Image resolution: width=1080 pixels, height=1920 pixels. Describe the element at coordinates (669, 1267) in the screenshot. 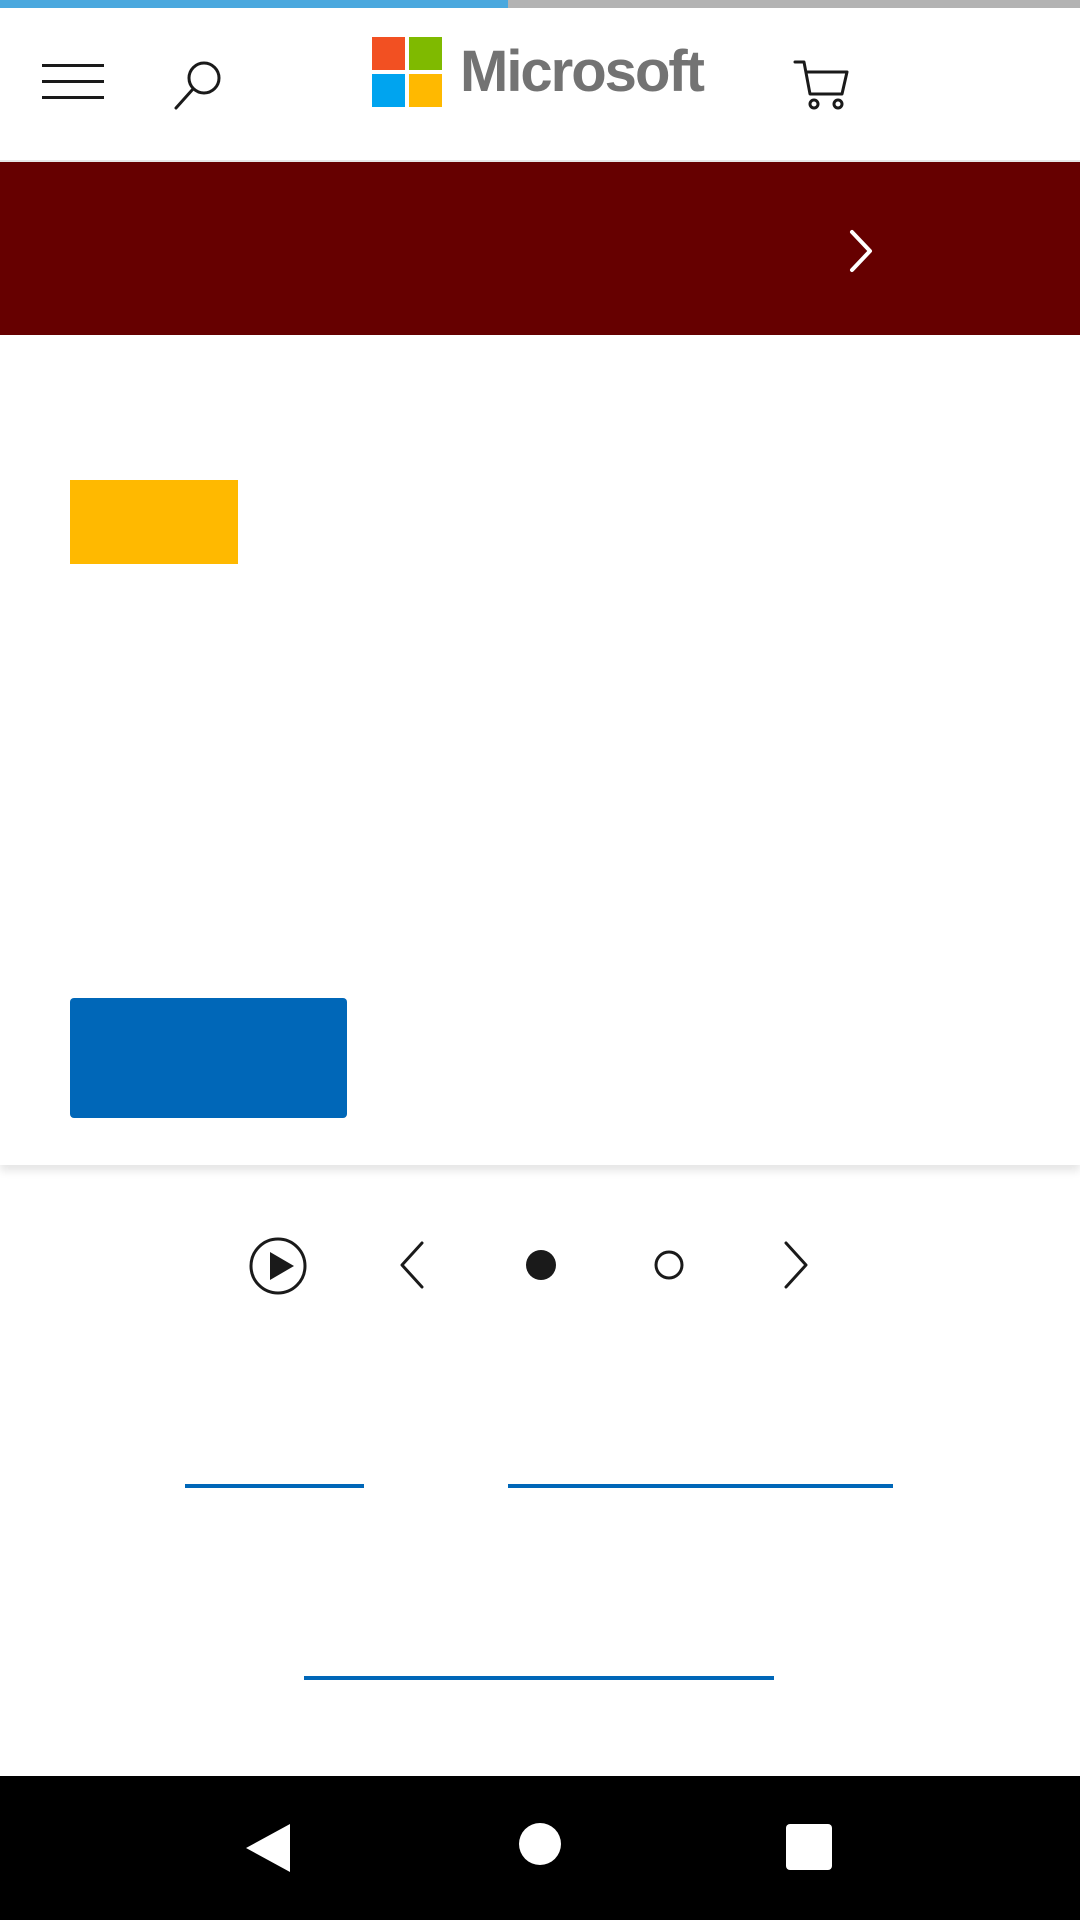

I see `carousel-dot` at that location.